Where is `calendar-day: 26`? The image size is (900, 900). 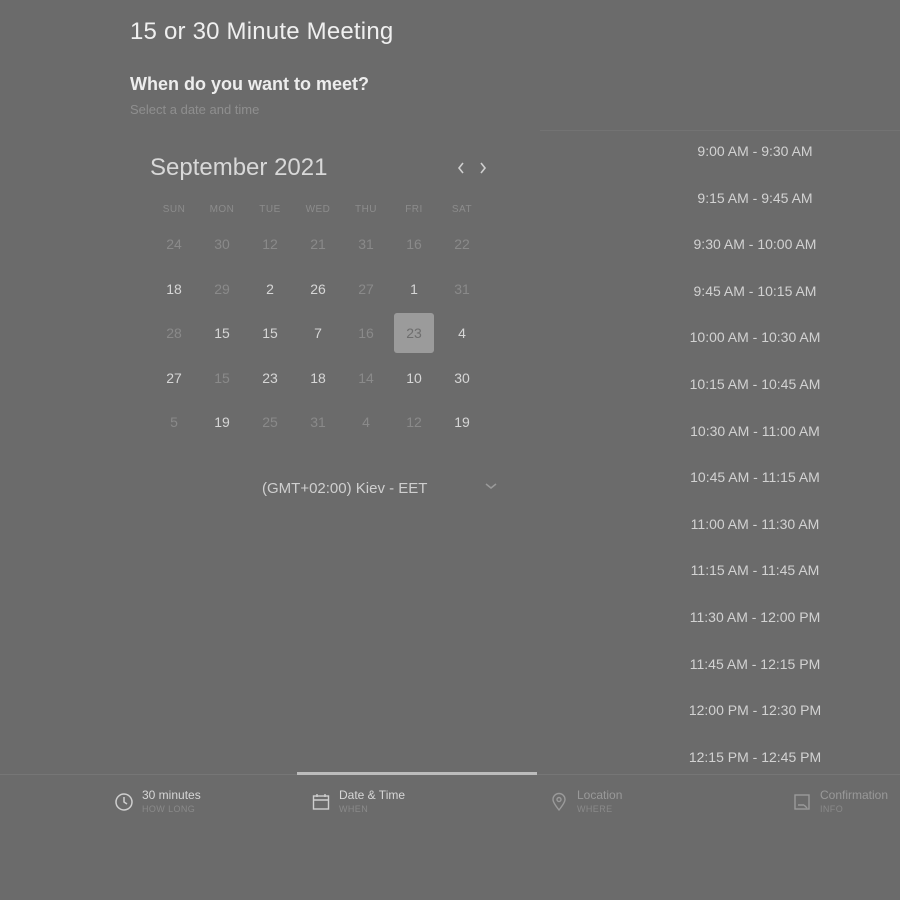 calendar-day: 26 is located at coordinates (318, 289).